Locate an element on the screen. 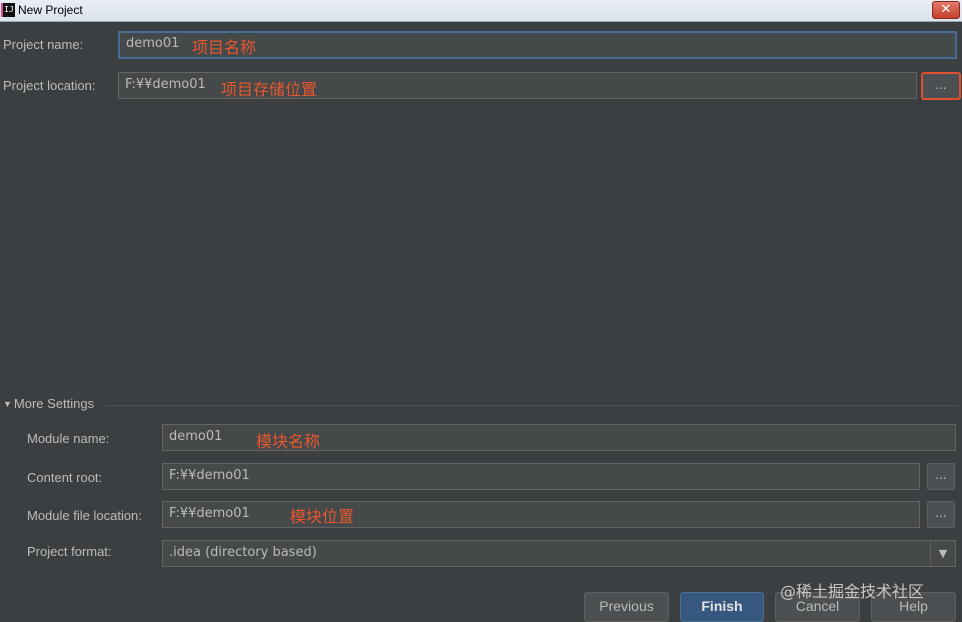 Image resolution: width=962 pixels, height=622 pixels. project-name-value: demo01 is located at coordinates (153, 43).